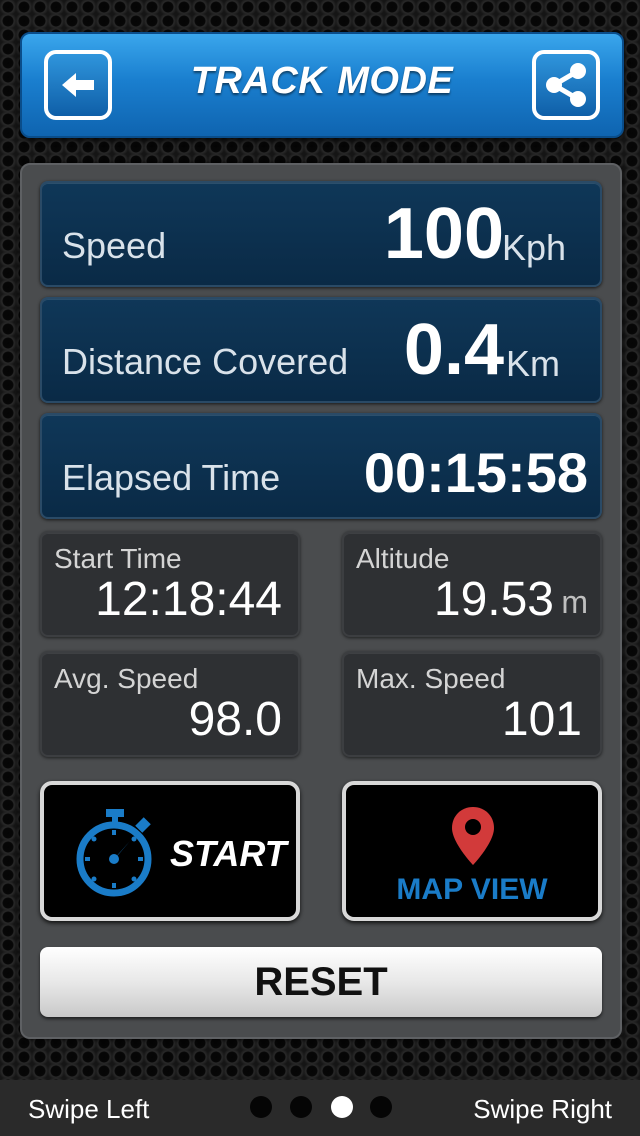 This screenshot has height=1136, width=640. Describe the element at coordinates (321, 982) in the screenshot. I see `reset-button: RESET` at that location.